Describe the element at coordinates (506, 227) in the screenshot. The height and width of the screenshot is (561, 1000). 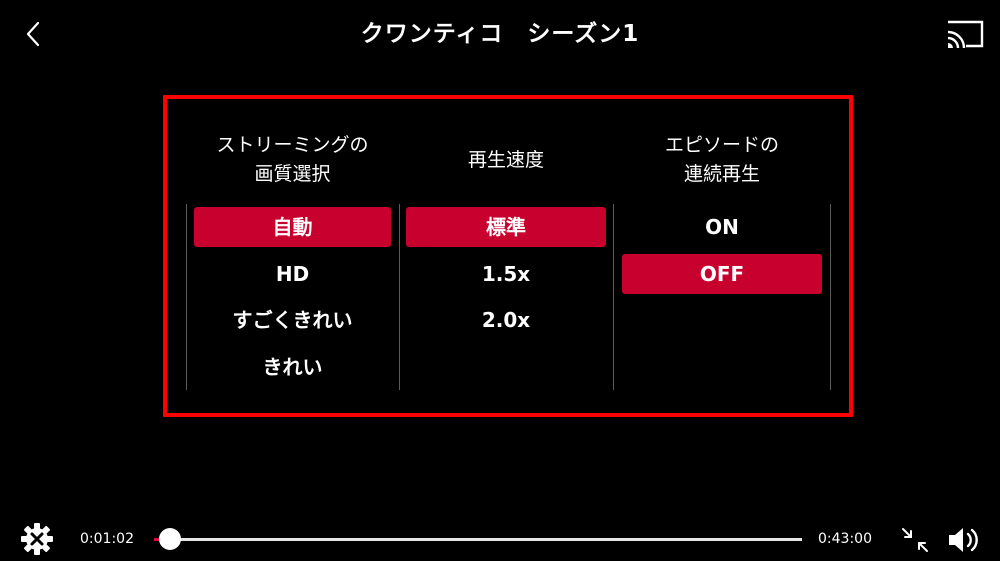
I see `speed-option: 標準` at that location.